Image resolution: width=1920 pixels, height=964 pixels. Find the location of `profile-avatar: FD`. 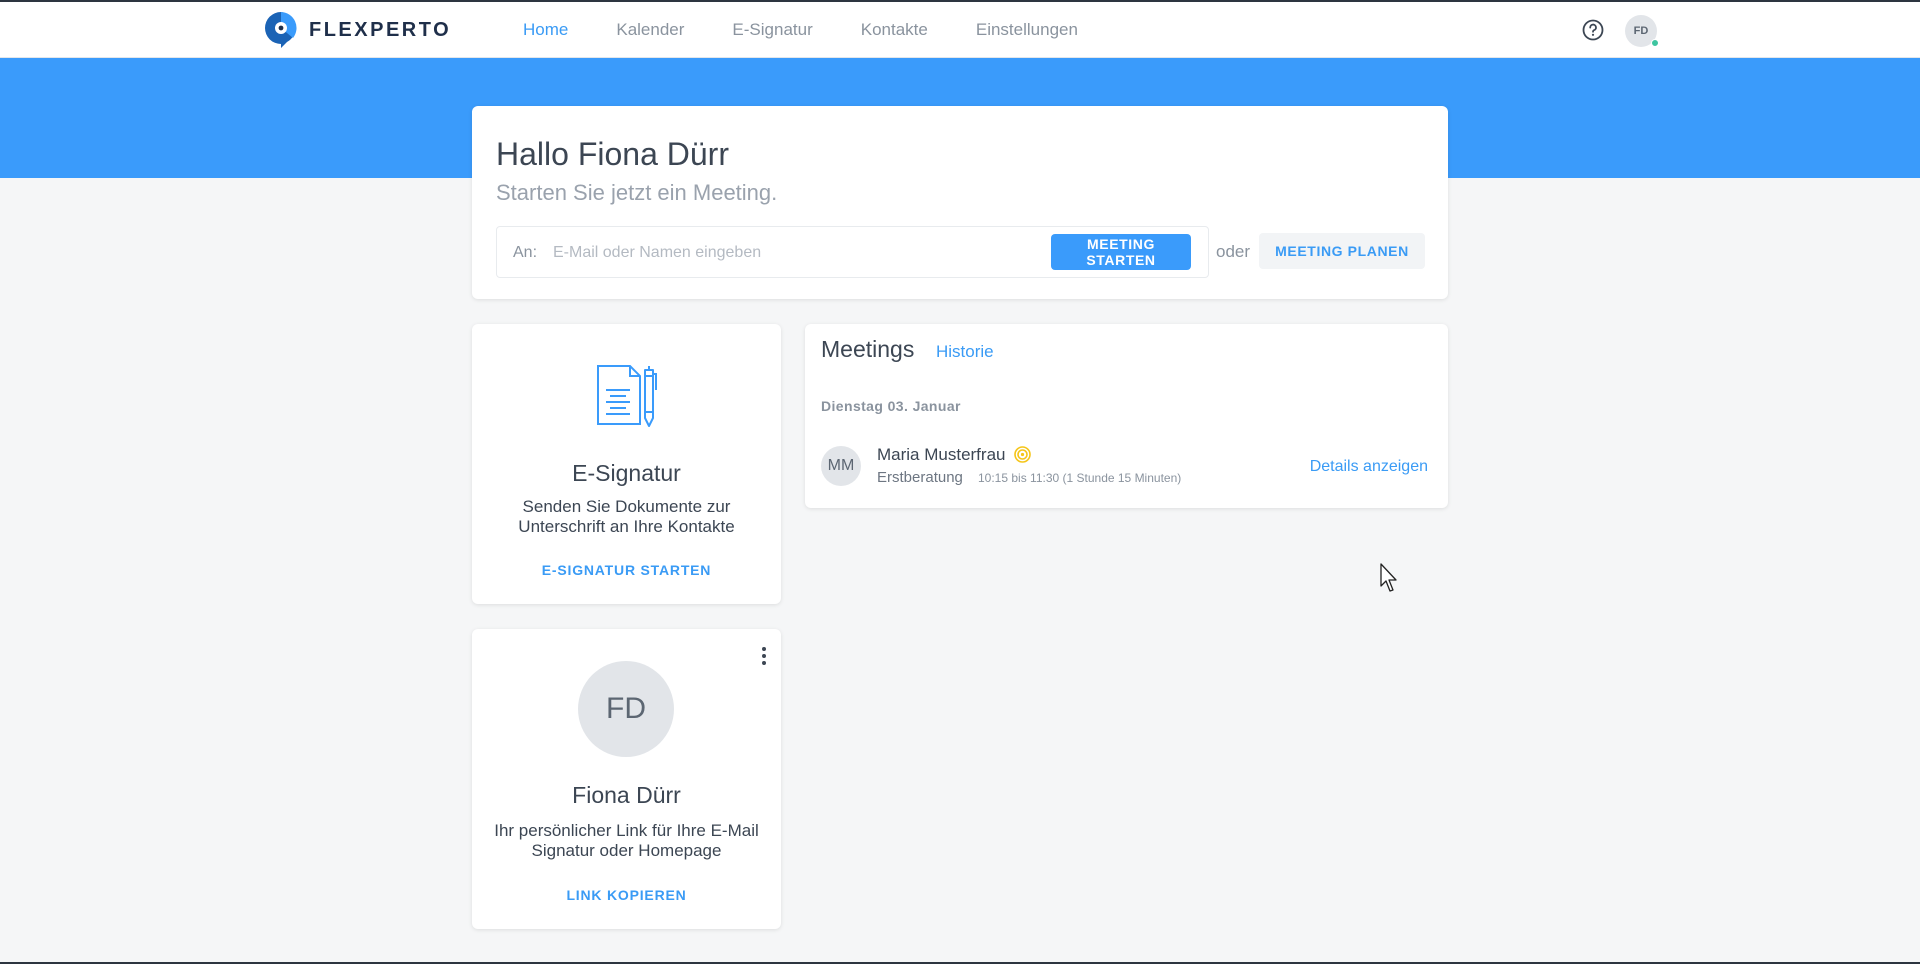

profile-avatar: FD is located at coordinates (626, 709).